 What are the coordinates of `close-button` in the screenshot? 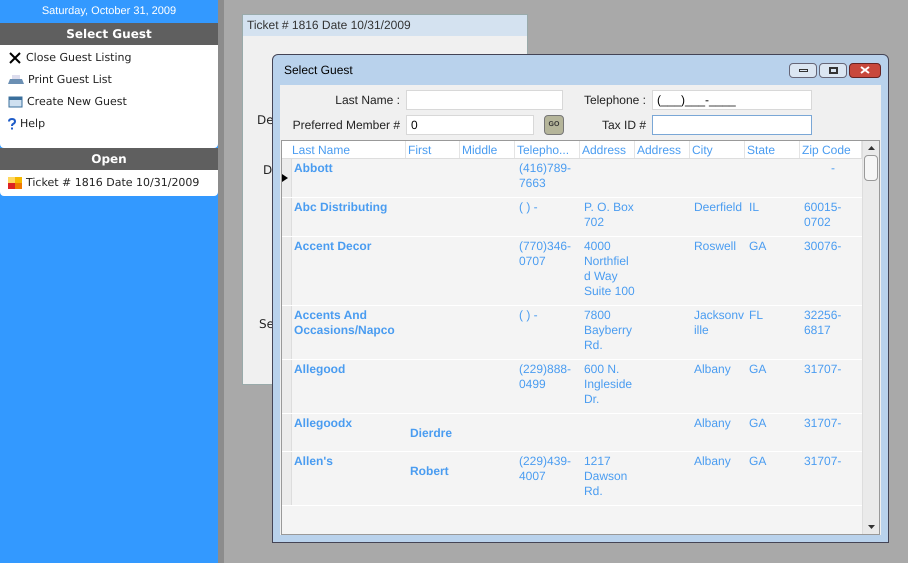 It's located at (865, 70).